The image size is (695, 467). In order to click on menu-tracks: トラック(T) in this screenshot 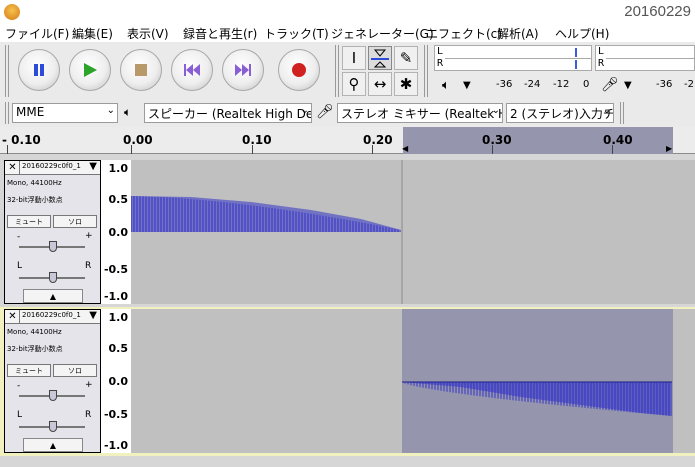, I will do `click(296, 33)`.